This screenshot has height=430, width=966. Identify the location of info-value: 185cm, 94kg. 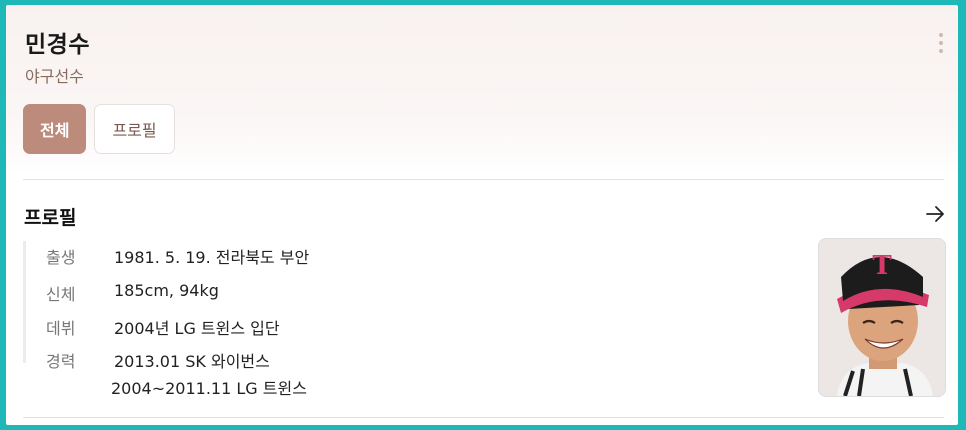
(166, 290).